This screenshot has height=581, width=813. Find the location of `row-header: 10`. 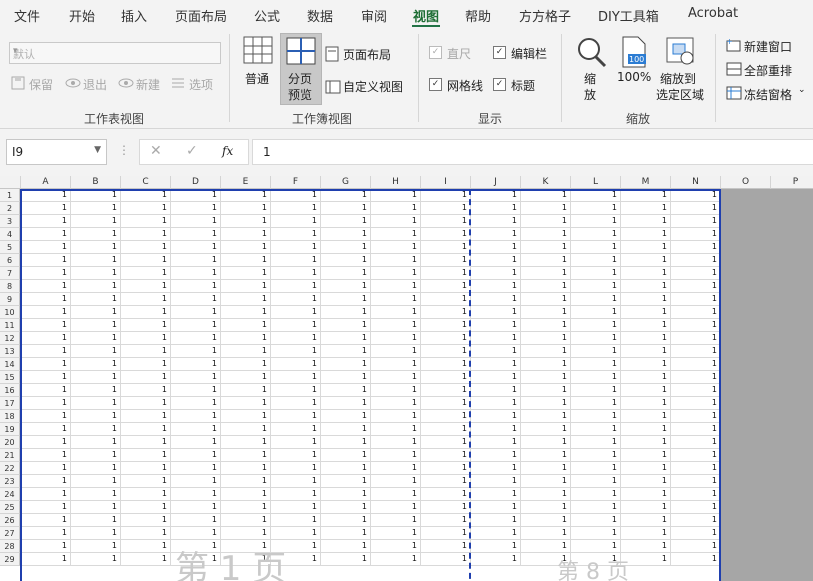

row-header: 10 is located at coordinates (10, 312).